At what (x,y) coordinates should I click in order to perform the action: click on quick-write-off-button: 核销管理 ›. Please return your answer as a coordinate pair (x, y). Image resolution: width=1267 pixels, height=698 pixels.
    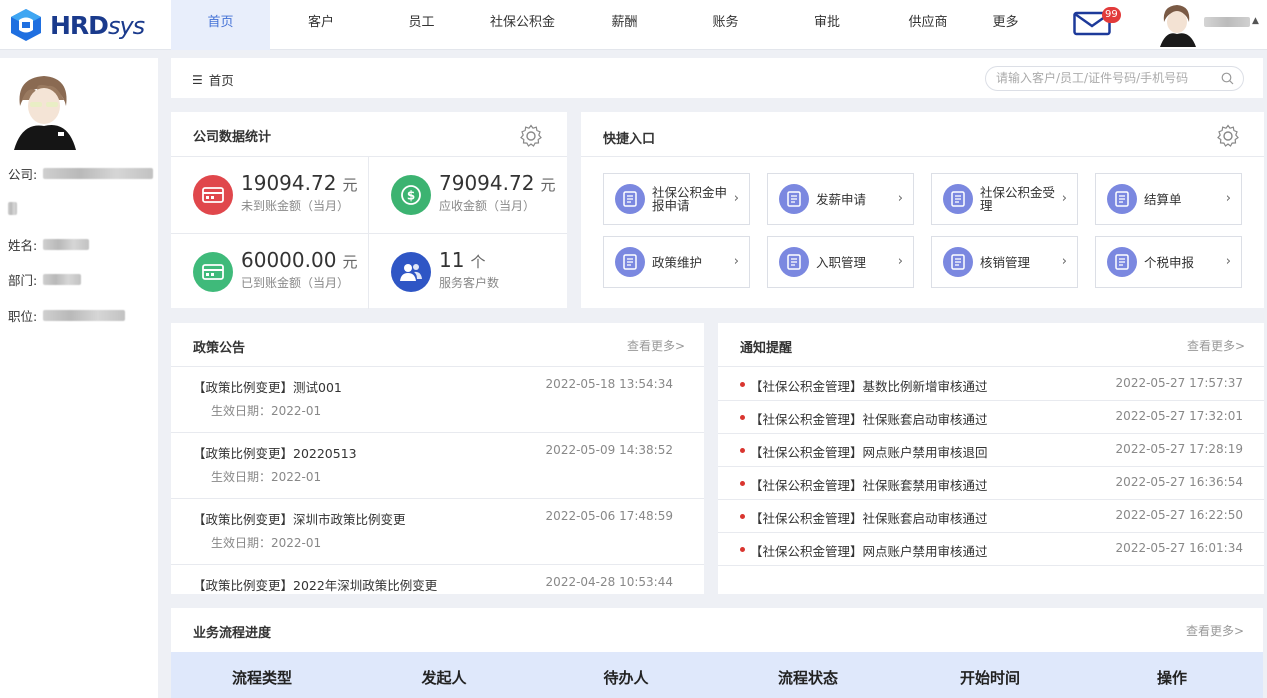
    Looking at the image, I should click on (1004, 262).